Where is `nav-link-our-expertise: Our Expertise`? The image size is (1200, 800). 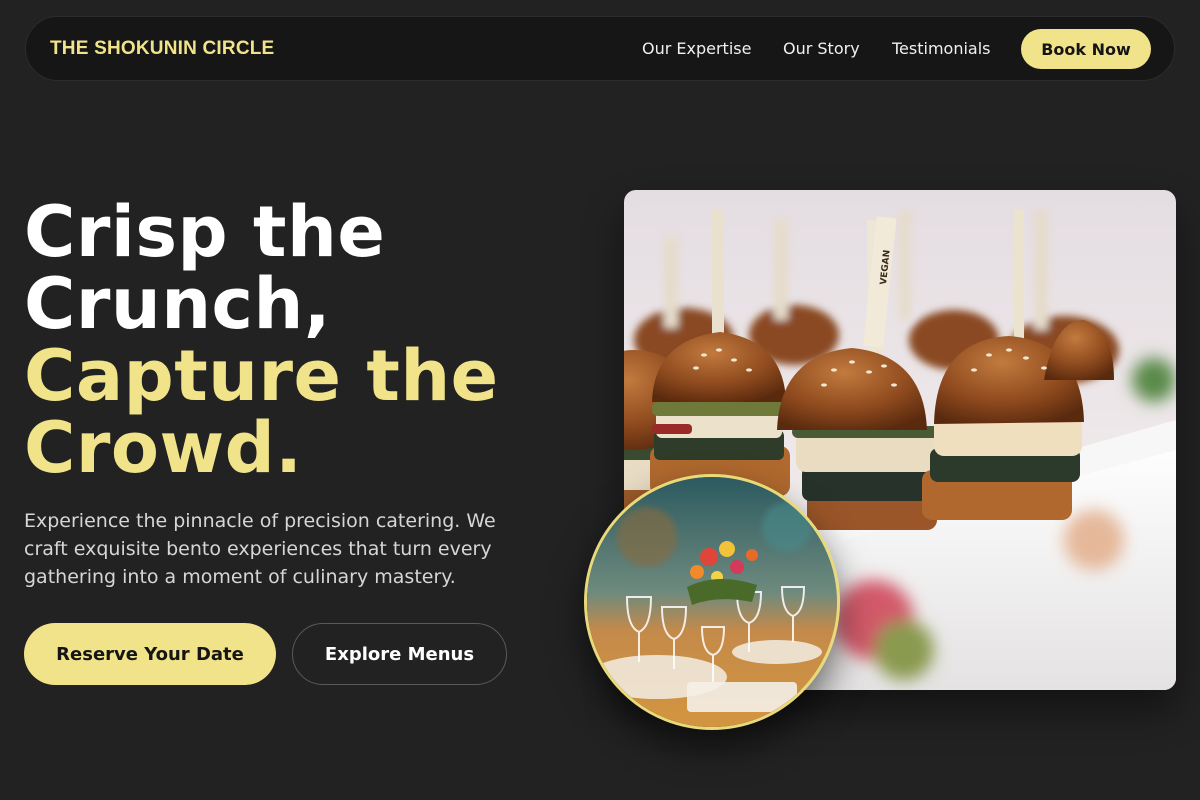 nav-link-our-expertise: Our Expertise is located at coordinates (696, 48).